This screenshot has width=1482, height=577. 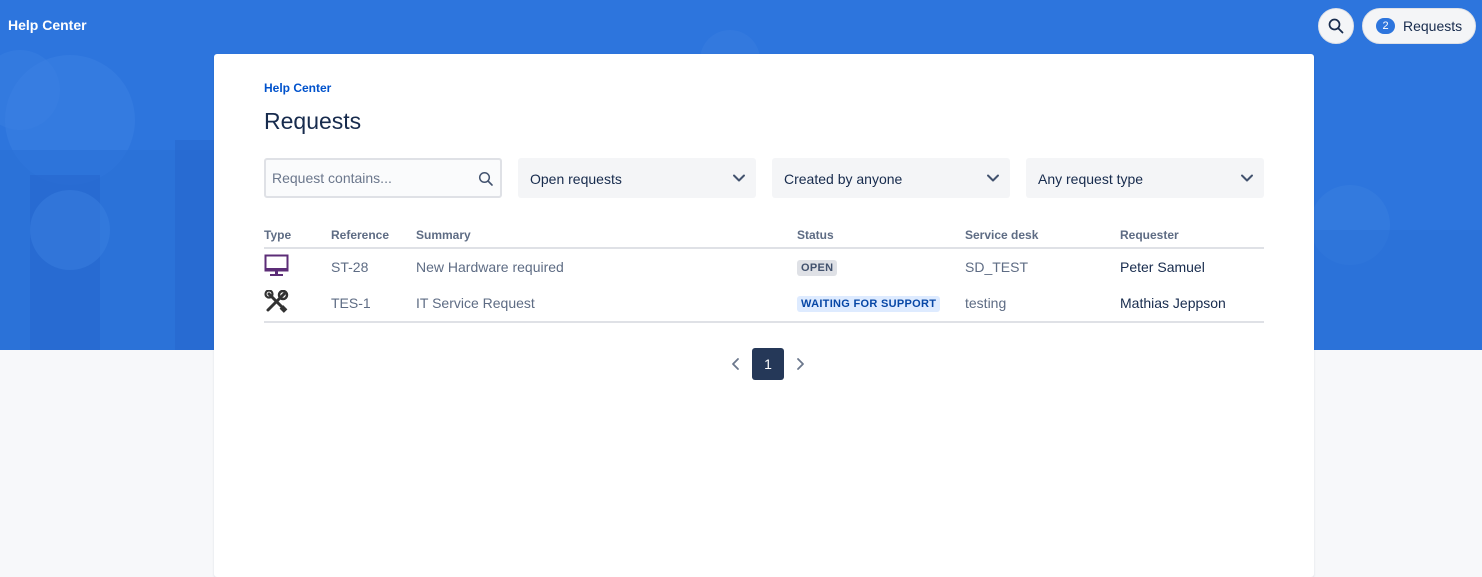 I want to click on column-header-status: Status, so click(x=881, y=236).